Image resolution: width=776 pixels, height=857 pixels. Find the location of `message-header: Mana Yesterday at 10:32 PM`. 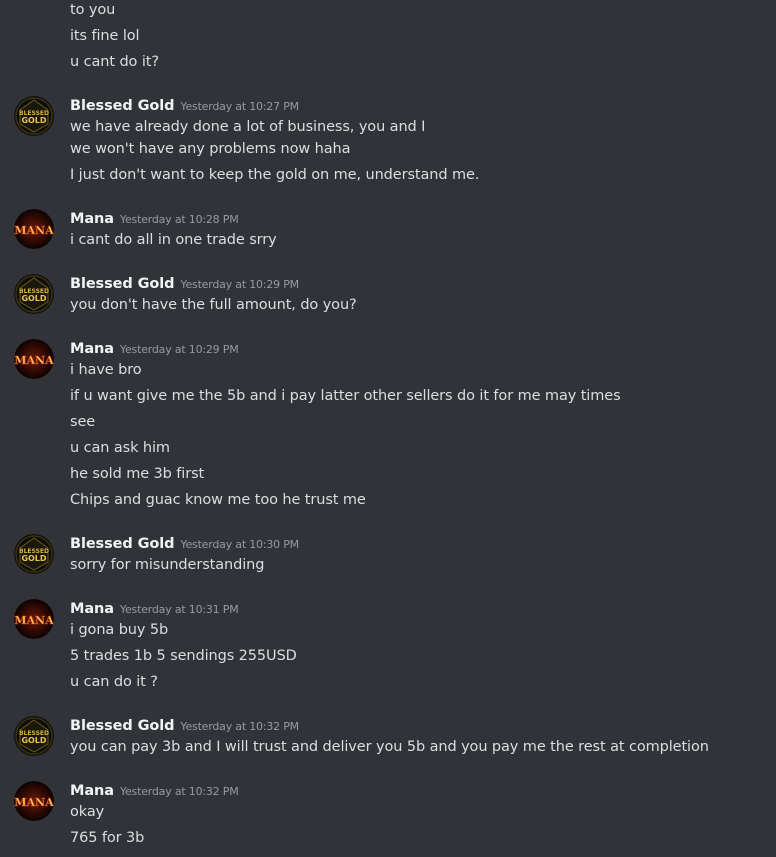

message-header: Mana Yesterday at 10:32 PM is located at coordinates (154, 791).